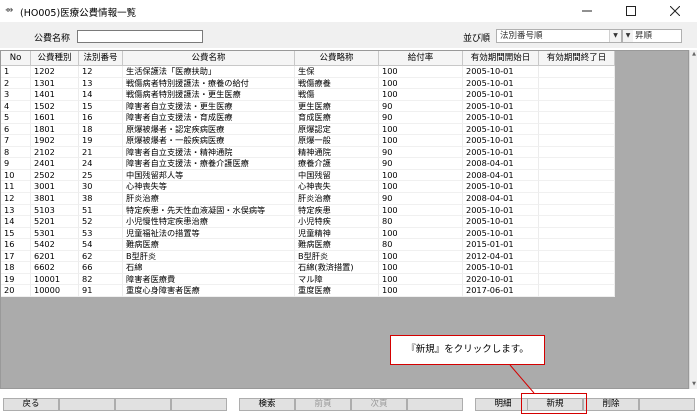 The height and width of the screenshot is (418, 697). Describe the element at coordinates (55, 72) in the screenshot. I see `cell-koufu-type: 1202` at that location.